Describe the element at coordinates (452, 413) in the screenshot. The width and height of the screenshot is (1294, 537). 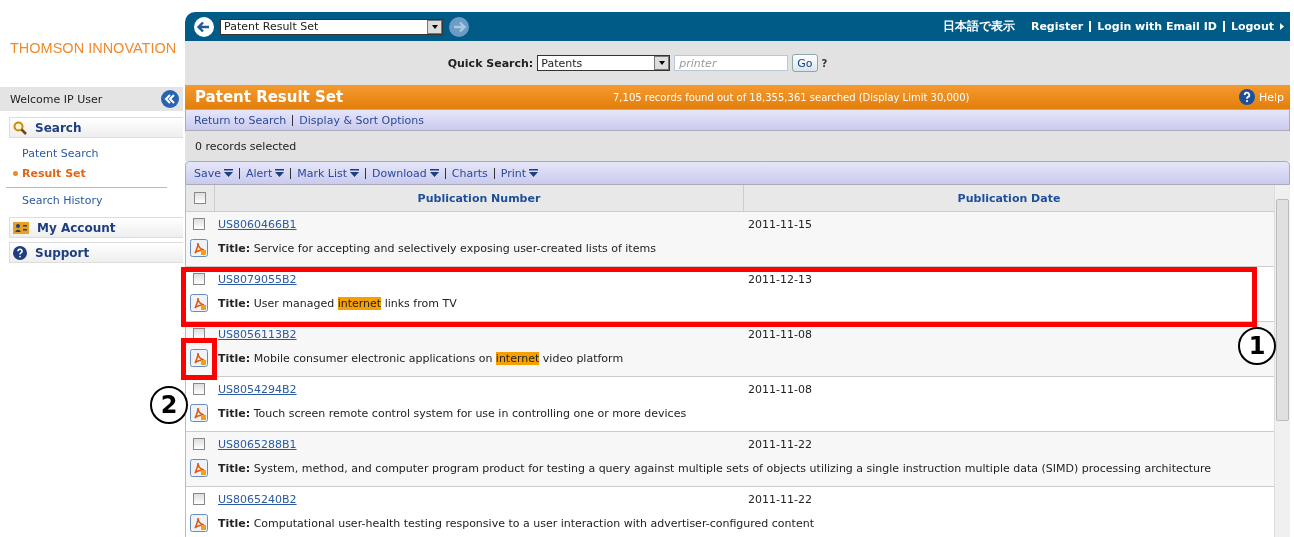
I see `patent-title: Title: Touch screen remote control system for use in controlling one or more devices` at that location.